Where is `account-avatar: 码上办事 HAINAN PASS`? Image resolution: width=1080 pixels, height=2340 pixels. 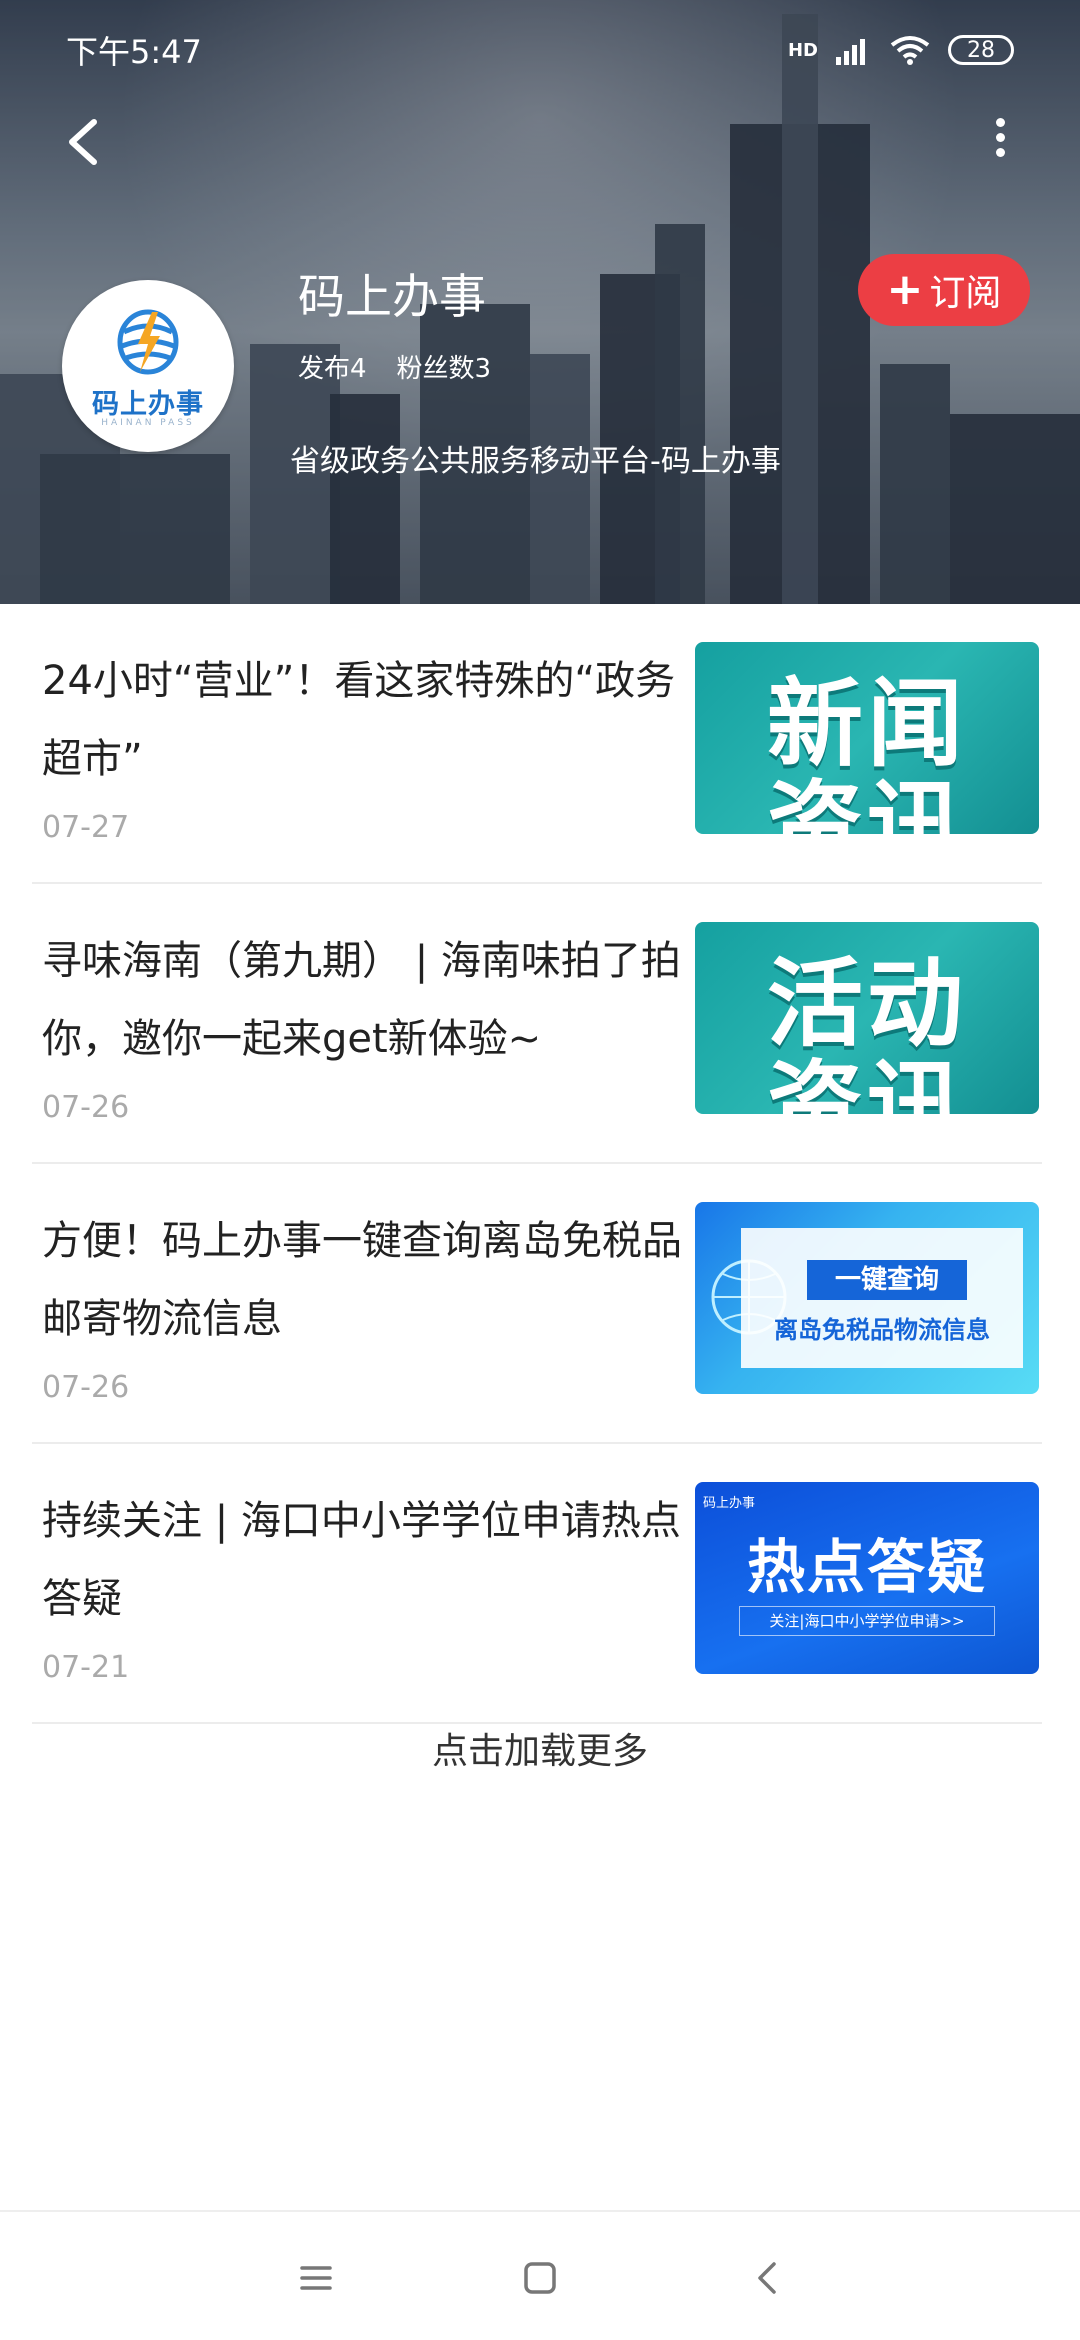 account-avatar: 码上办事 HAINAN PASS is located at coordinates (148, 366).